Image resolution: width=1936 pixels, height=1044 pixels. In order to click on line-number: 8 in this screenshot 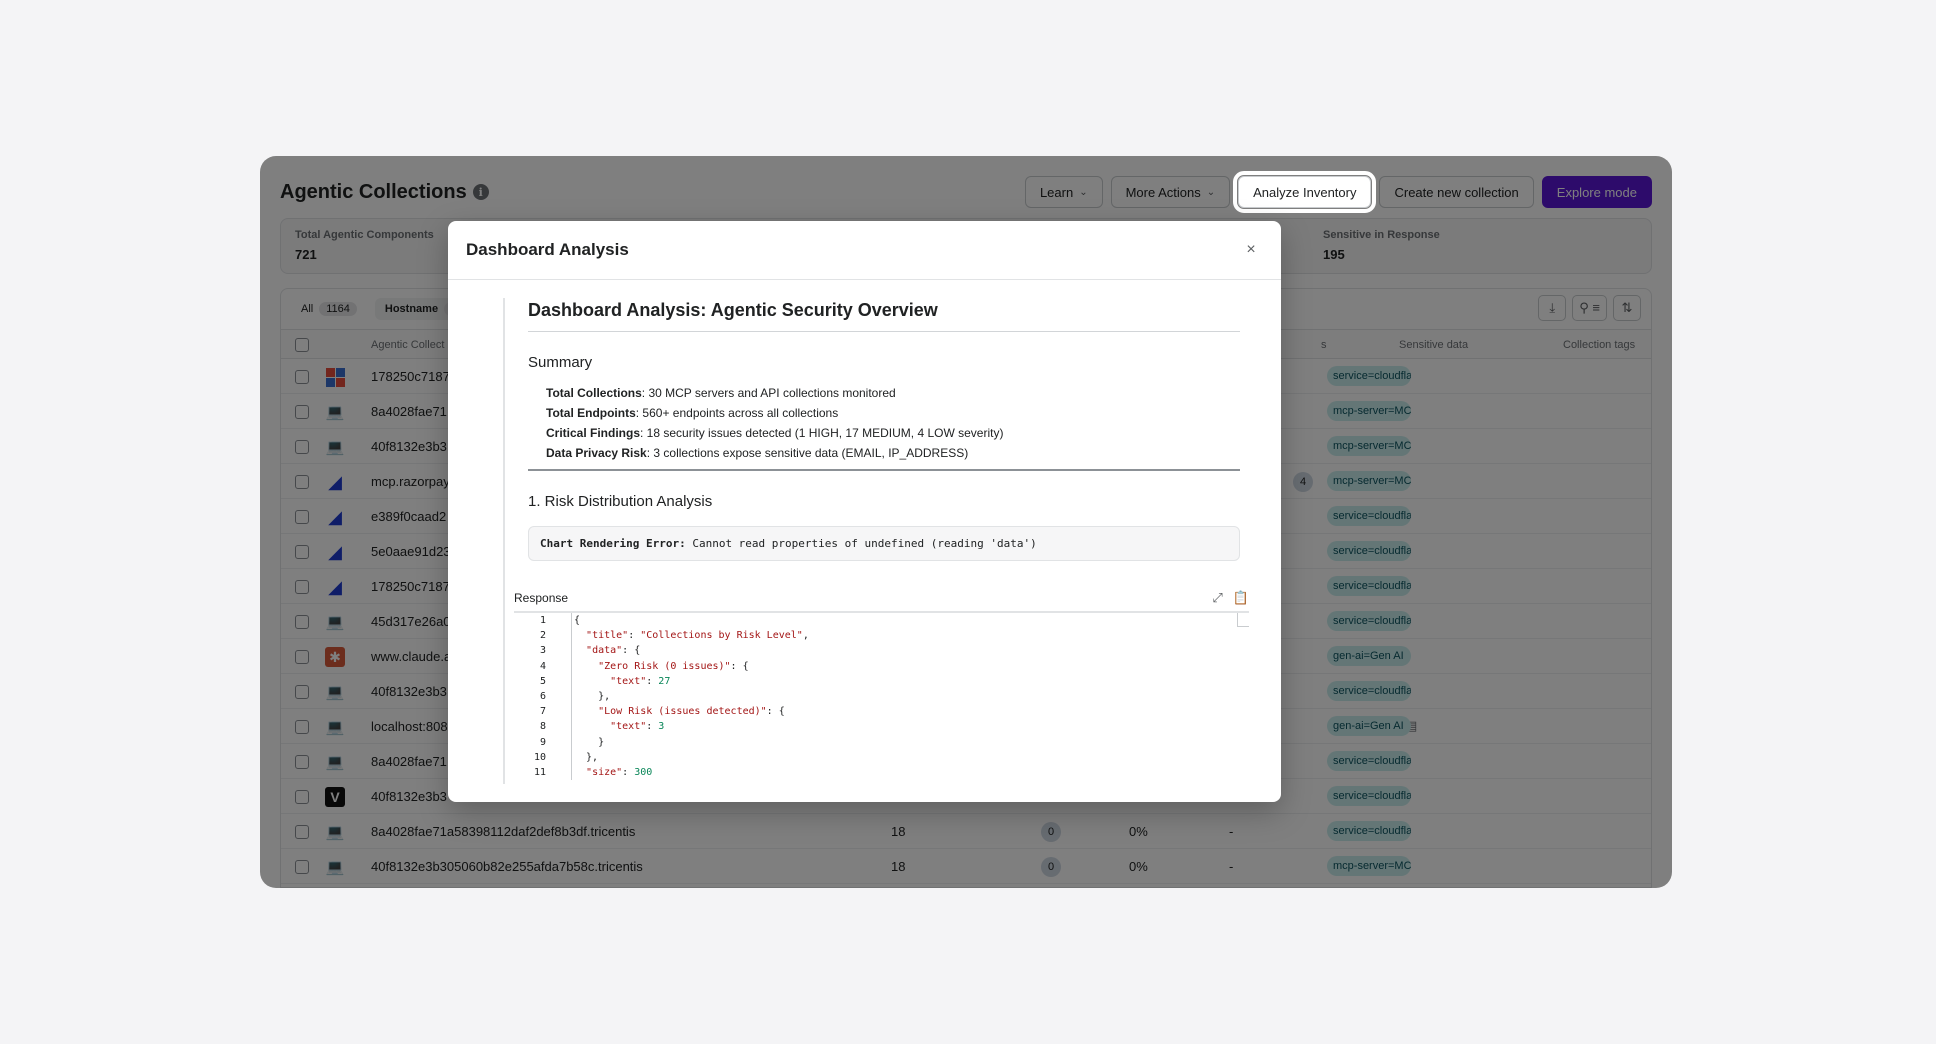, I will do `click(542, 727)`.